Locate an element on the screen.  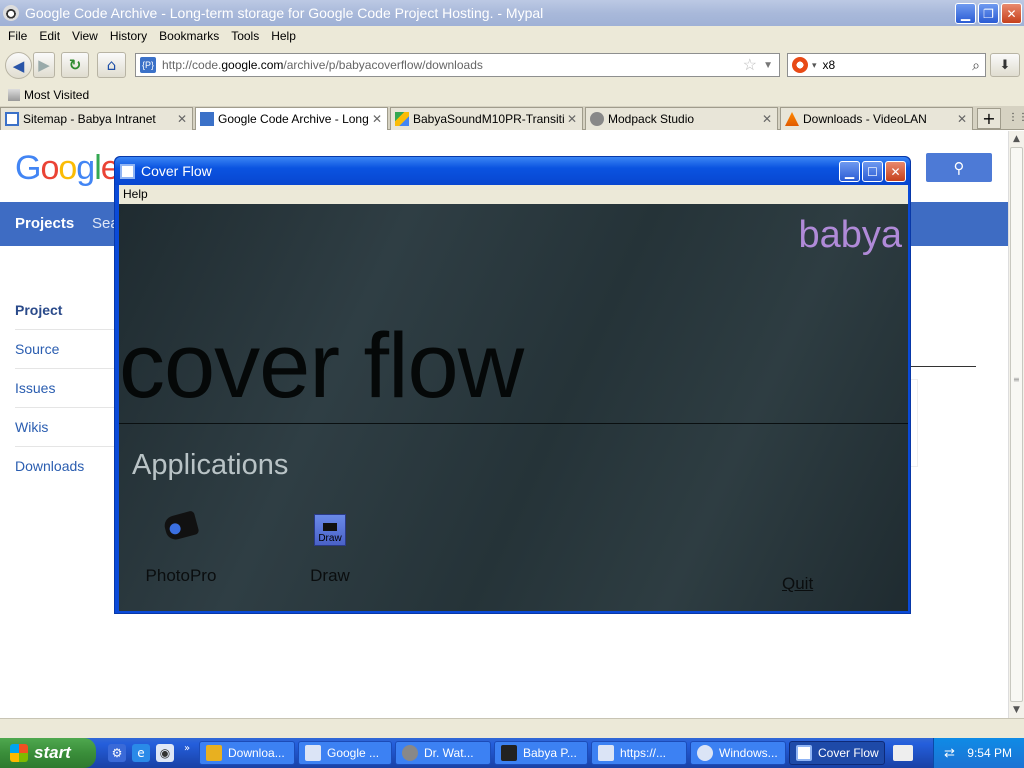
tab-videolan: Downloads - VideoLAN ✕ is located at coordinates (876, 118).